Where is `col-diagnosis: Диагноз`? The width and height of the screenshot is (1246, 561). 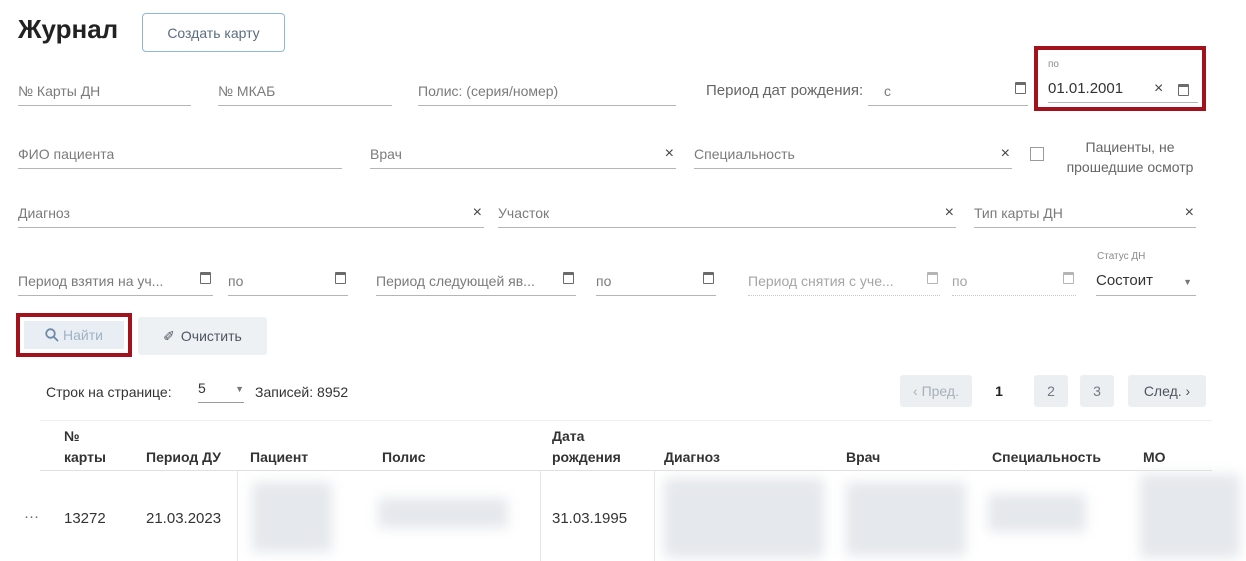 col-diagnosis: Диагноз is located at coordinates (692, 457).